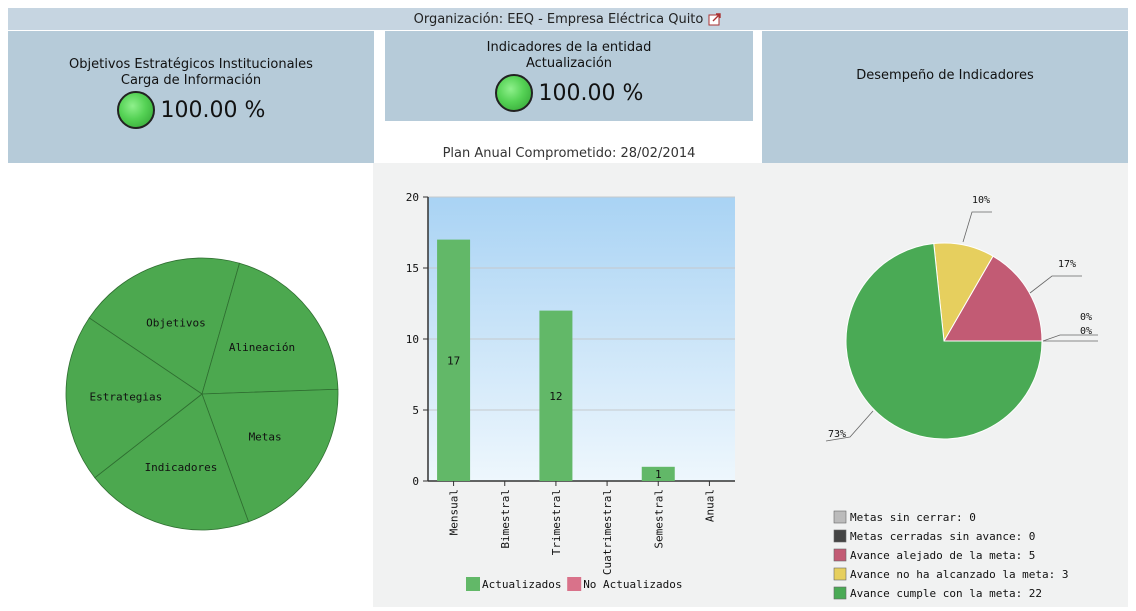 The width and height of the screenshot is (1136, 611). Describe the element at coordinates (505, 519) in the screenshot. I see `x-tick-label-bimestral: Bimestral` at that location.